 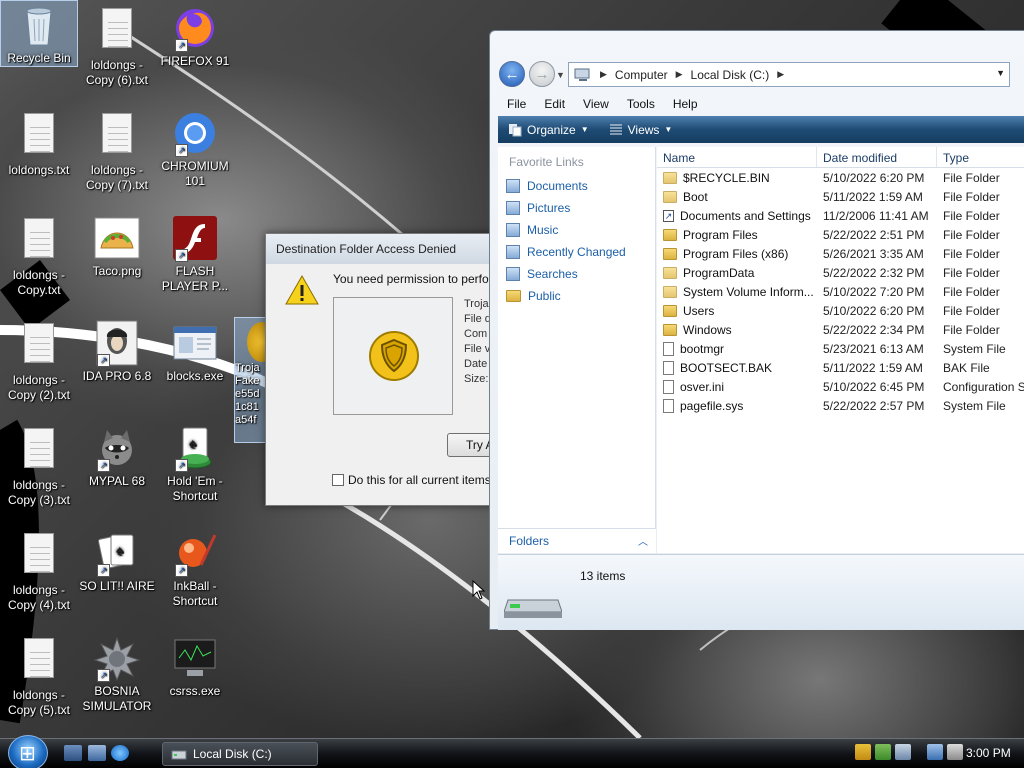 I want to click on desktop-icon-text-file: loldongs - Copy (2).txt, so click(x=39, y=361).